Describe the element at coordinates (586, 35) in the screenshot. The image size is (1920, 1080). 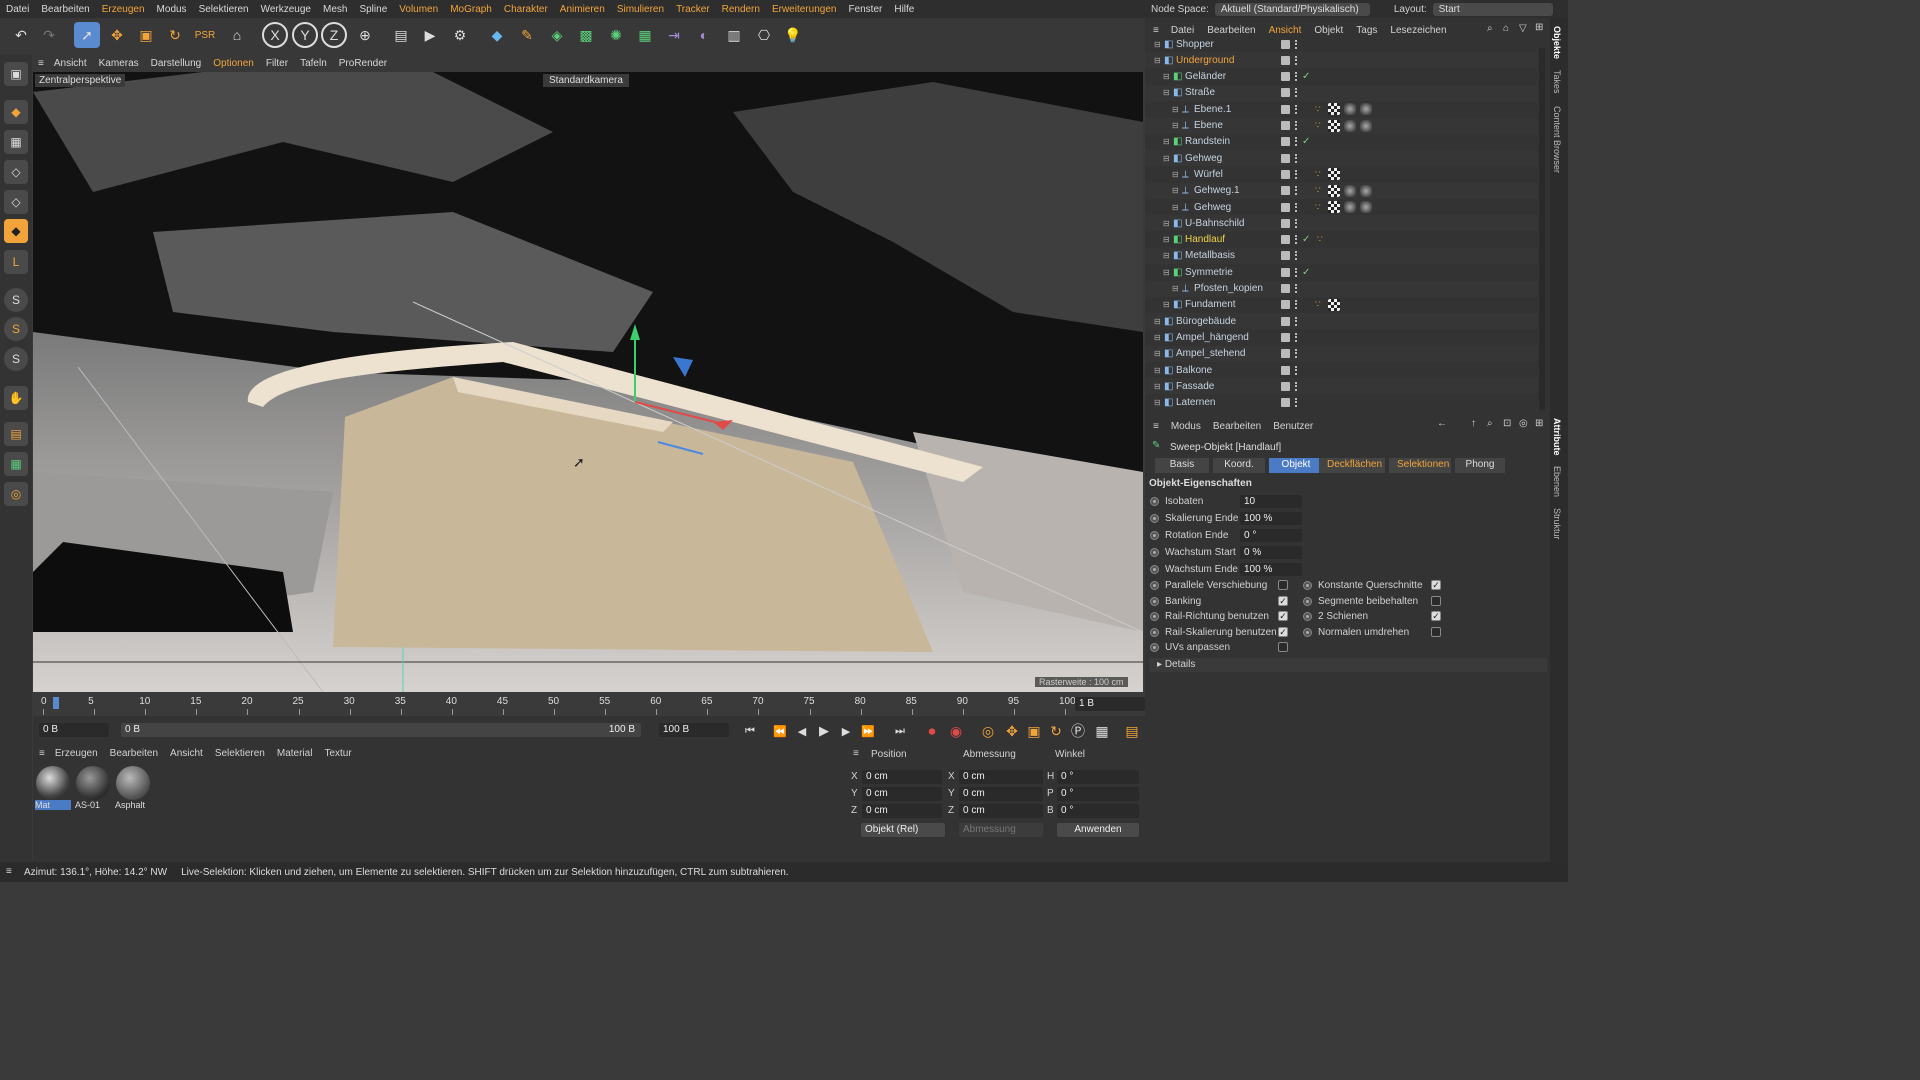
I see `extrude-generator-icon: ▩` at that location.